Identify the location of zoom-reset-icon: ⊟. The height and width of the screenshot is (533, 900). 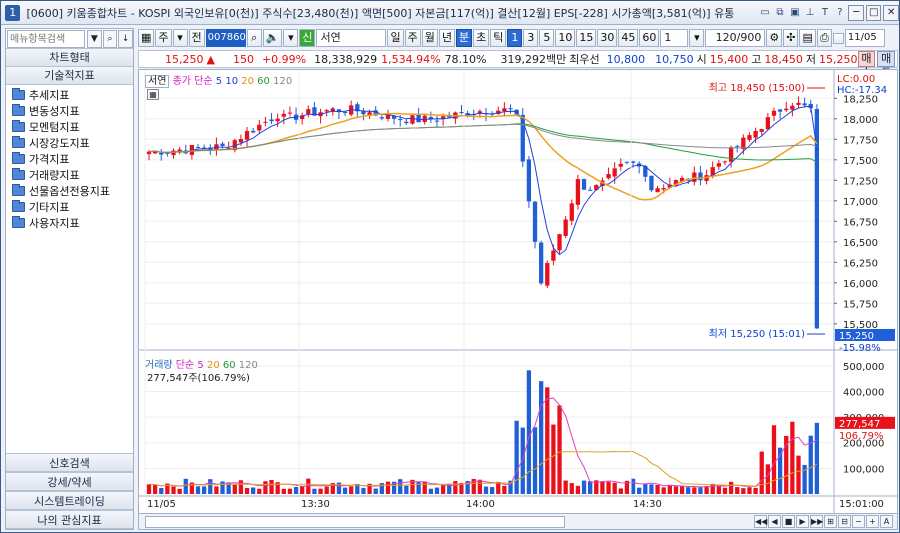
(844, 521).